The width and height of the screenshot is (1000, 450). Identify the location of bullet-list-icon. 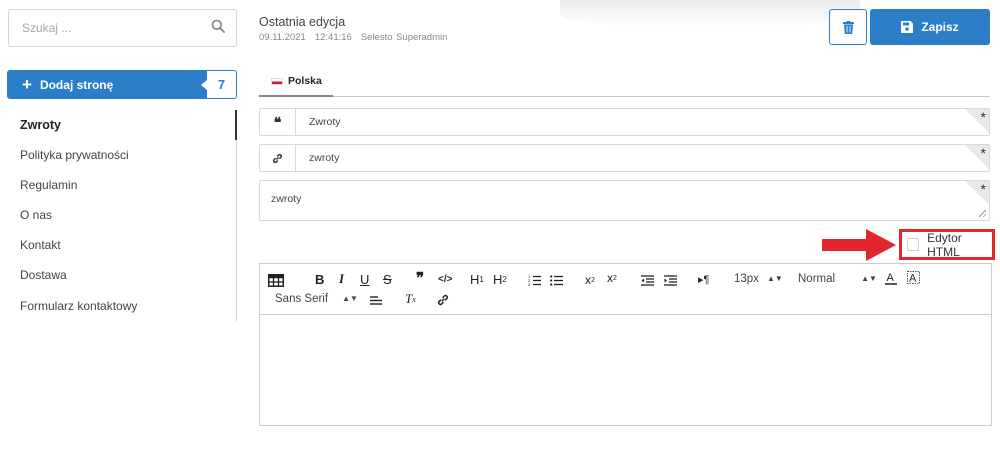
(556, 280).